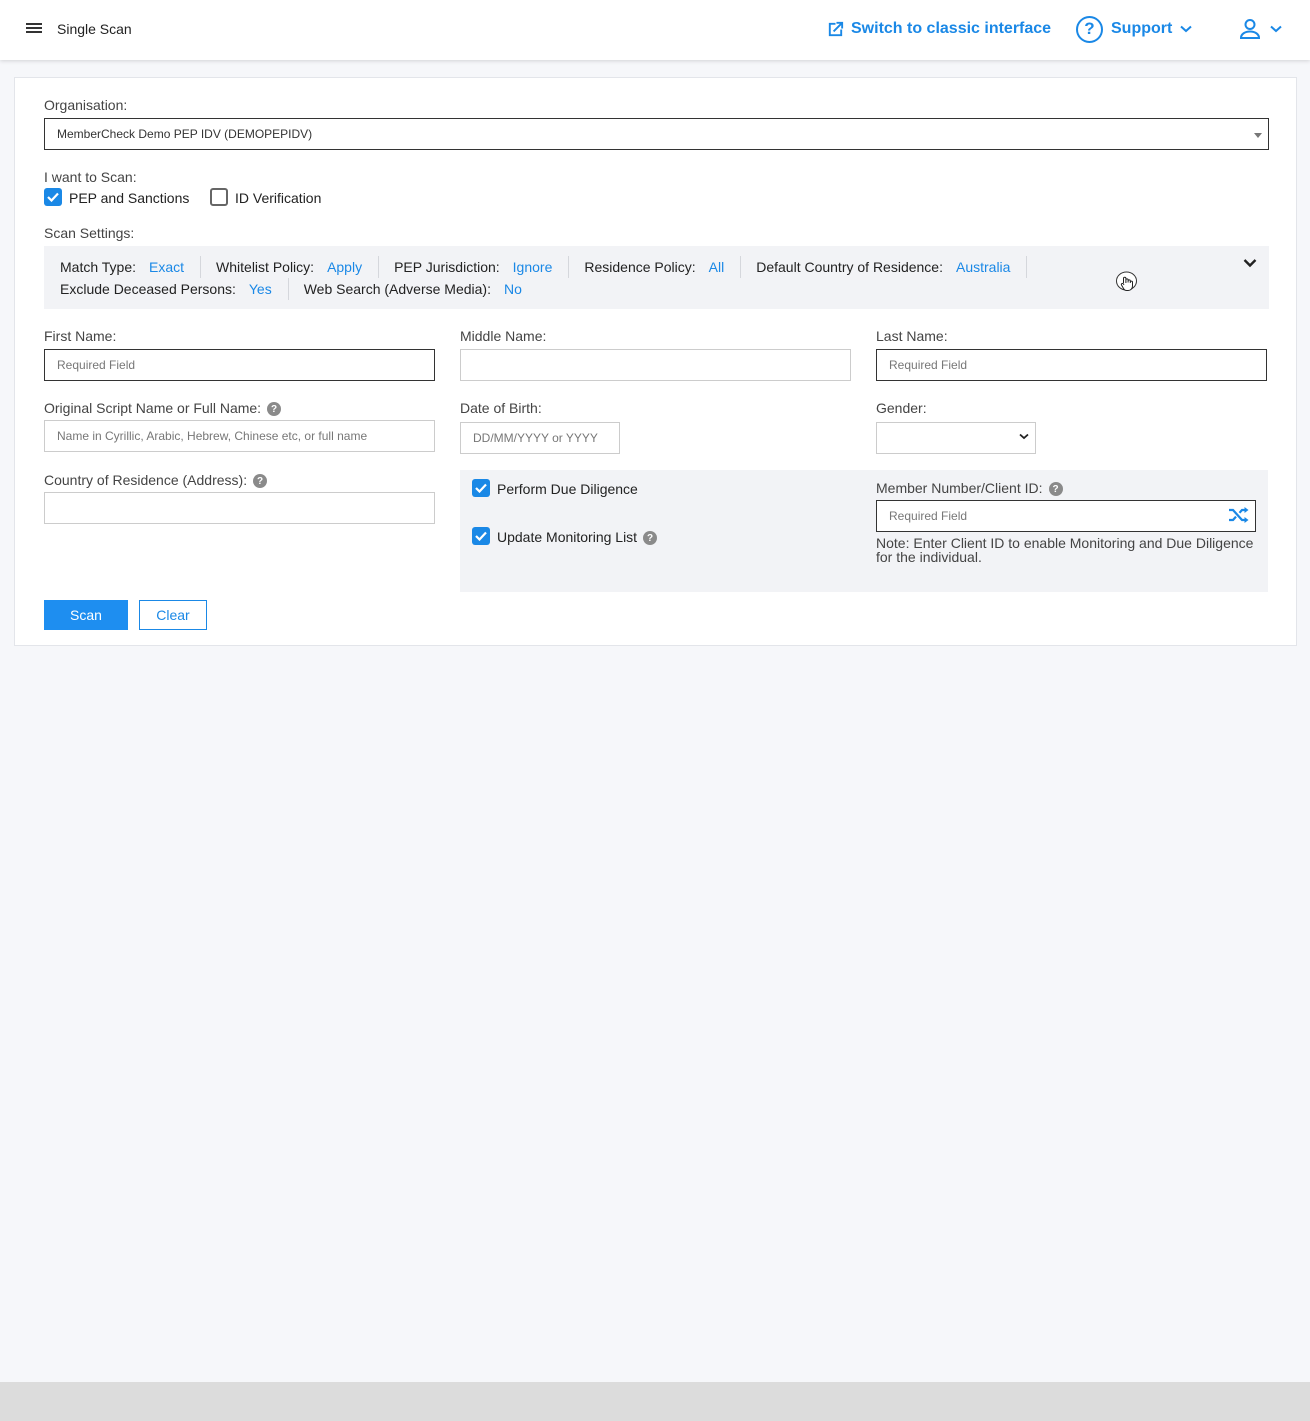 The height and width of the screenshot is (1421, 1310). What do you see at coordinates (89, 233) in the screenshot?
I see `scan-settings-label: Scan Settings:` at bounding box center [89, 233].